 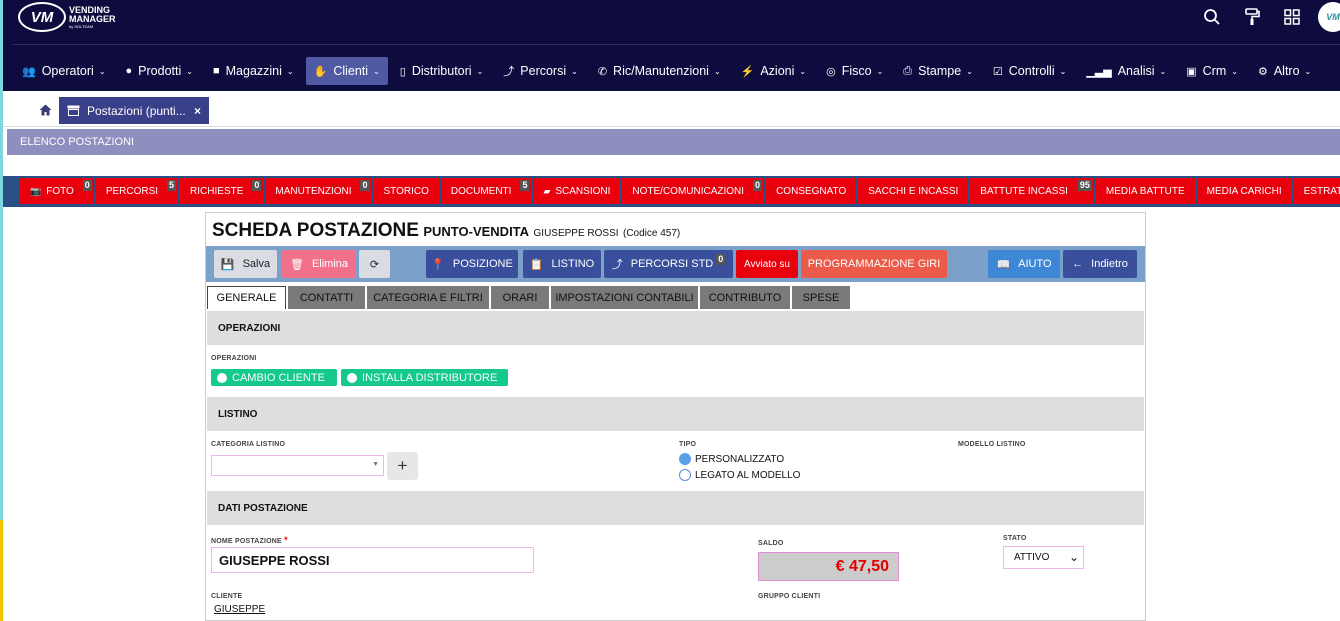 What do you see at coordinates (745, 297) in the screenshot?
I see `tab-contributo: CONTRIBUTO` at bounding box center [745, 297].